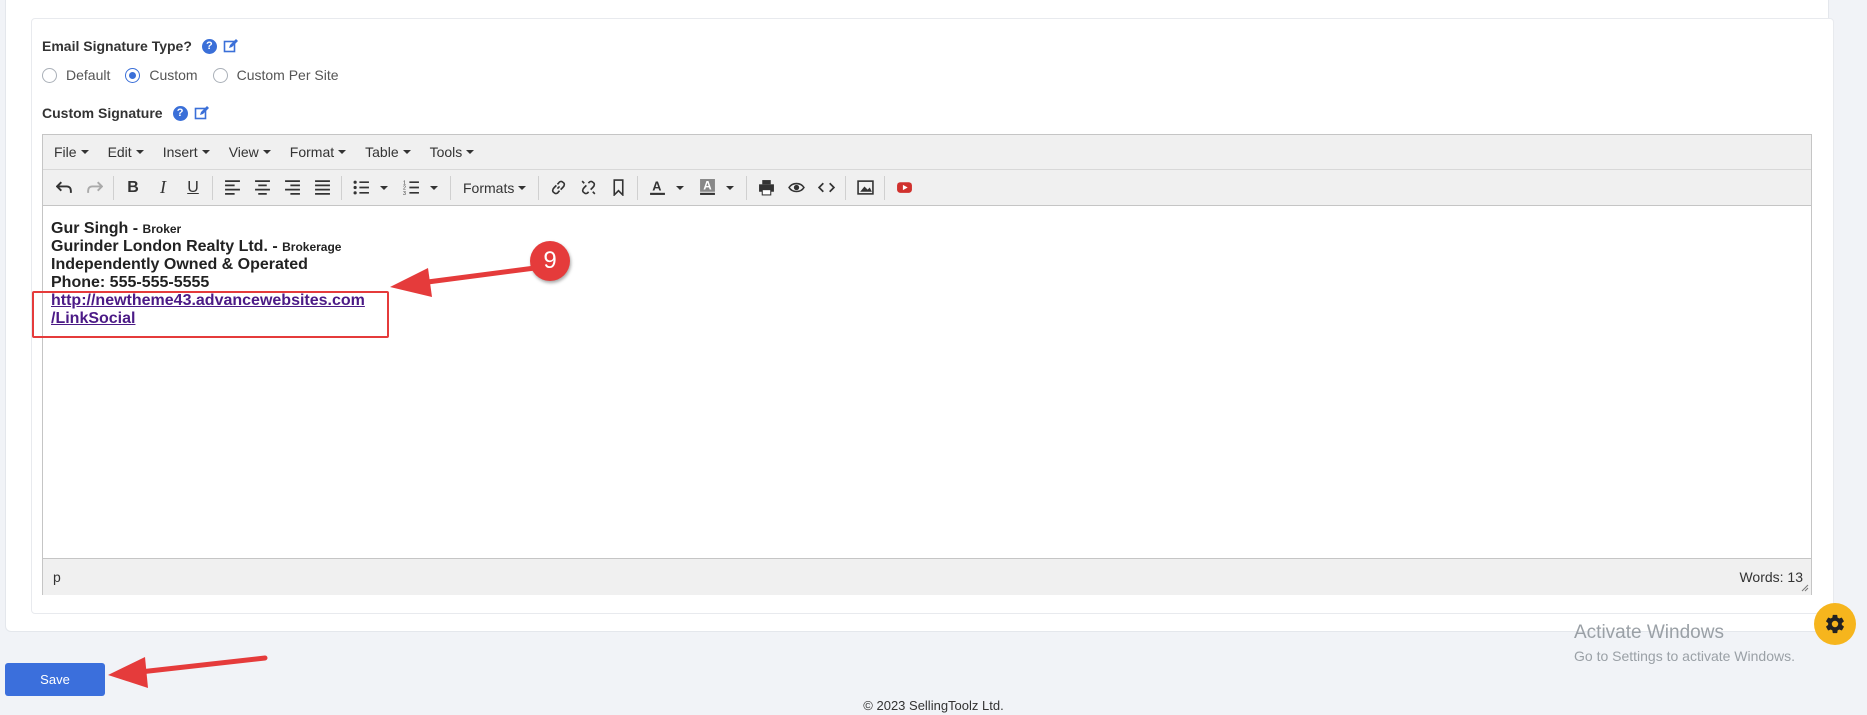  What do you see at coordinates (904, 188) in the screenshot?
I see `youtube-icon` at bounding box center [904, 188].